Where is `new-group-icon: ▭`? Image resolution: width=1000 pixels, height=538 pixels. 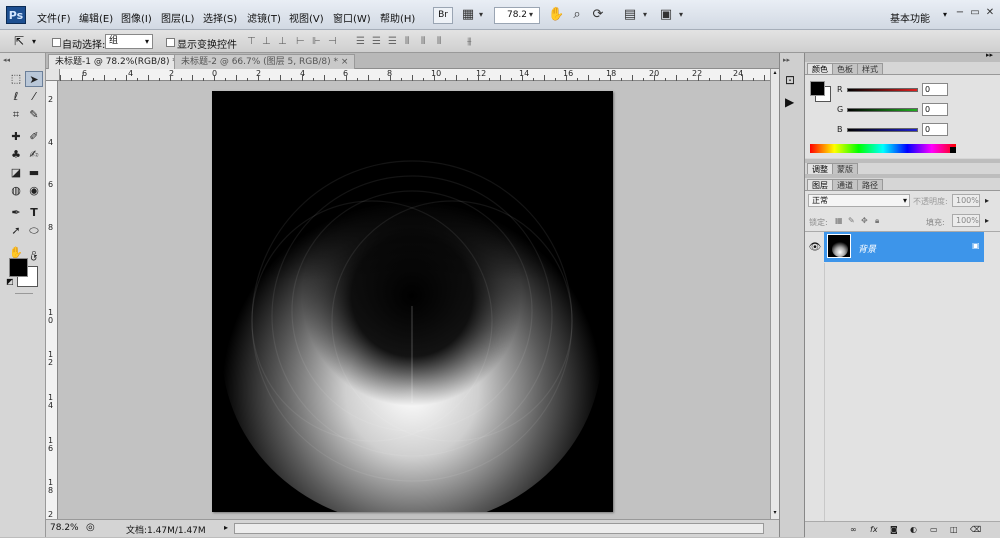 new-group-icon: ▭ is located at coordinates (934, 529).